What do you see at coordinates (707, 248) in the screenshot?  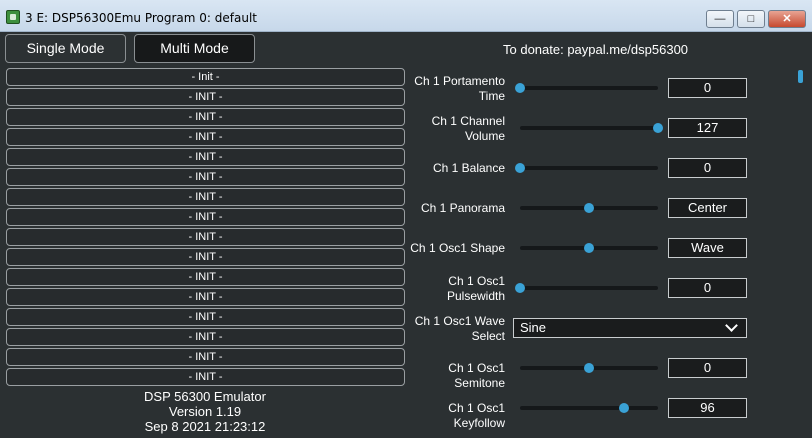 I see `osc1-shape-value: Wave` at bounding box center [707, 248].